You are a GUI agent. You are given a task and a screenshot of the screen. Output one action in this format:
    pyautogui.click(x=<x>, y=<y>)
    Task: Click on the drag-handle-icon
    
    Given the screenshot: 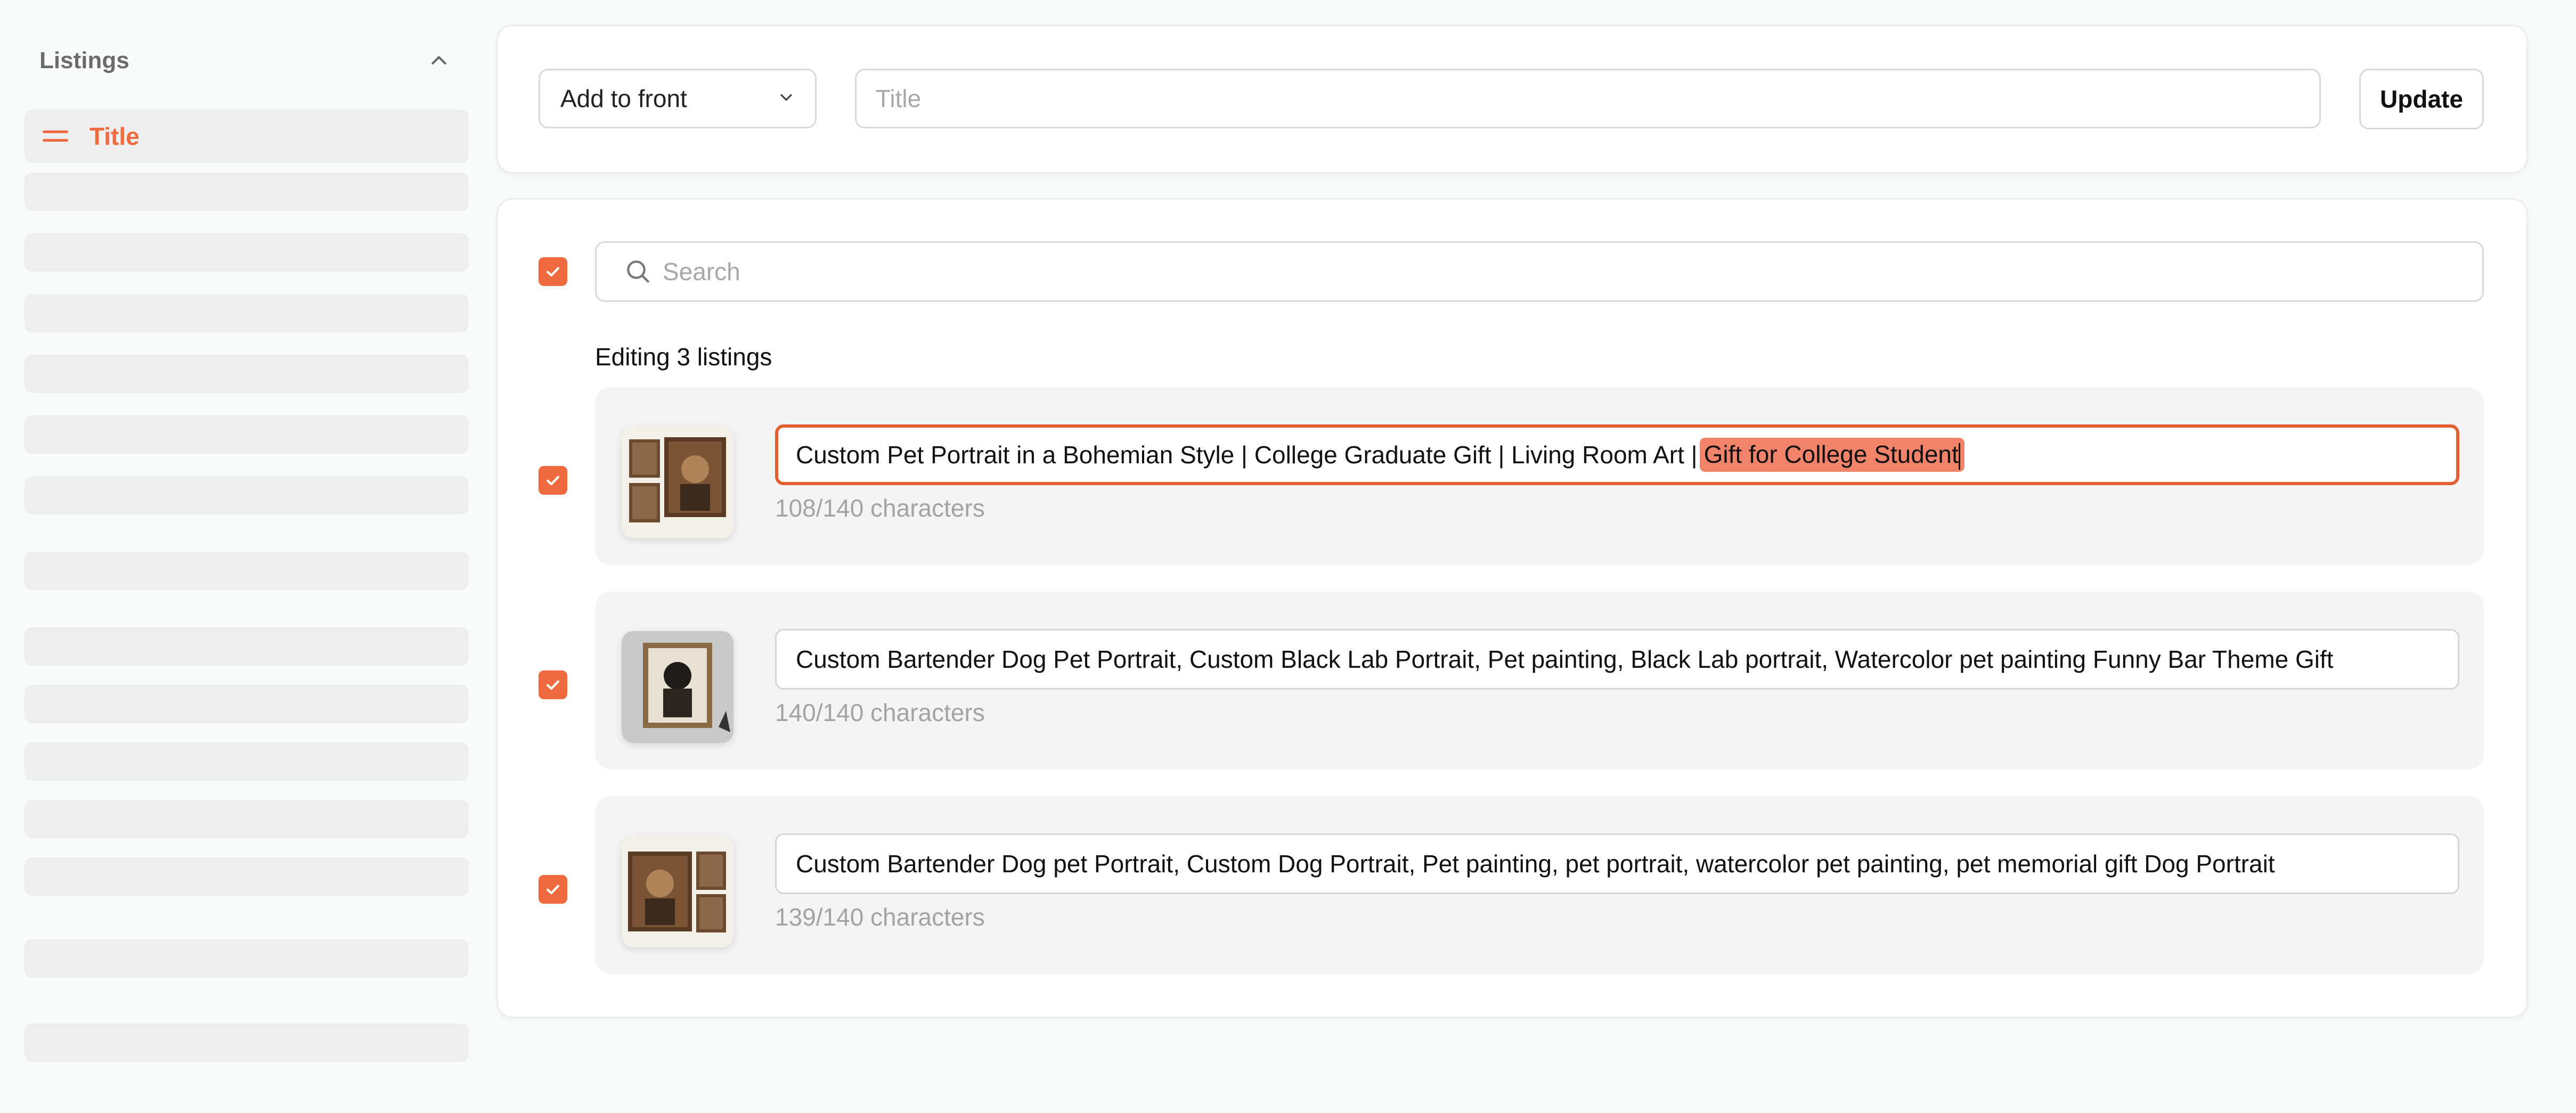 What is the action you would take?
    pyautogui.click(x=55, y=136)
    